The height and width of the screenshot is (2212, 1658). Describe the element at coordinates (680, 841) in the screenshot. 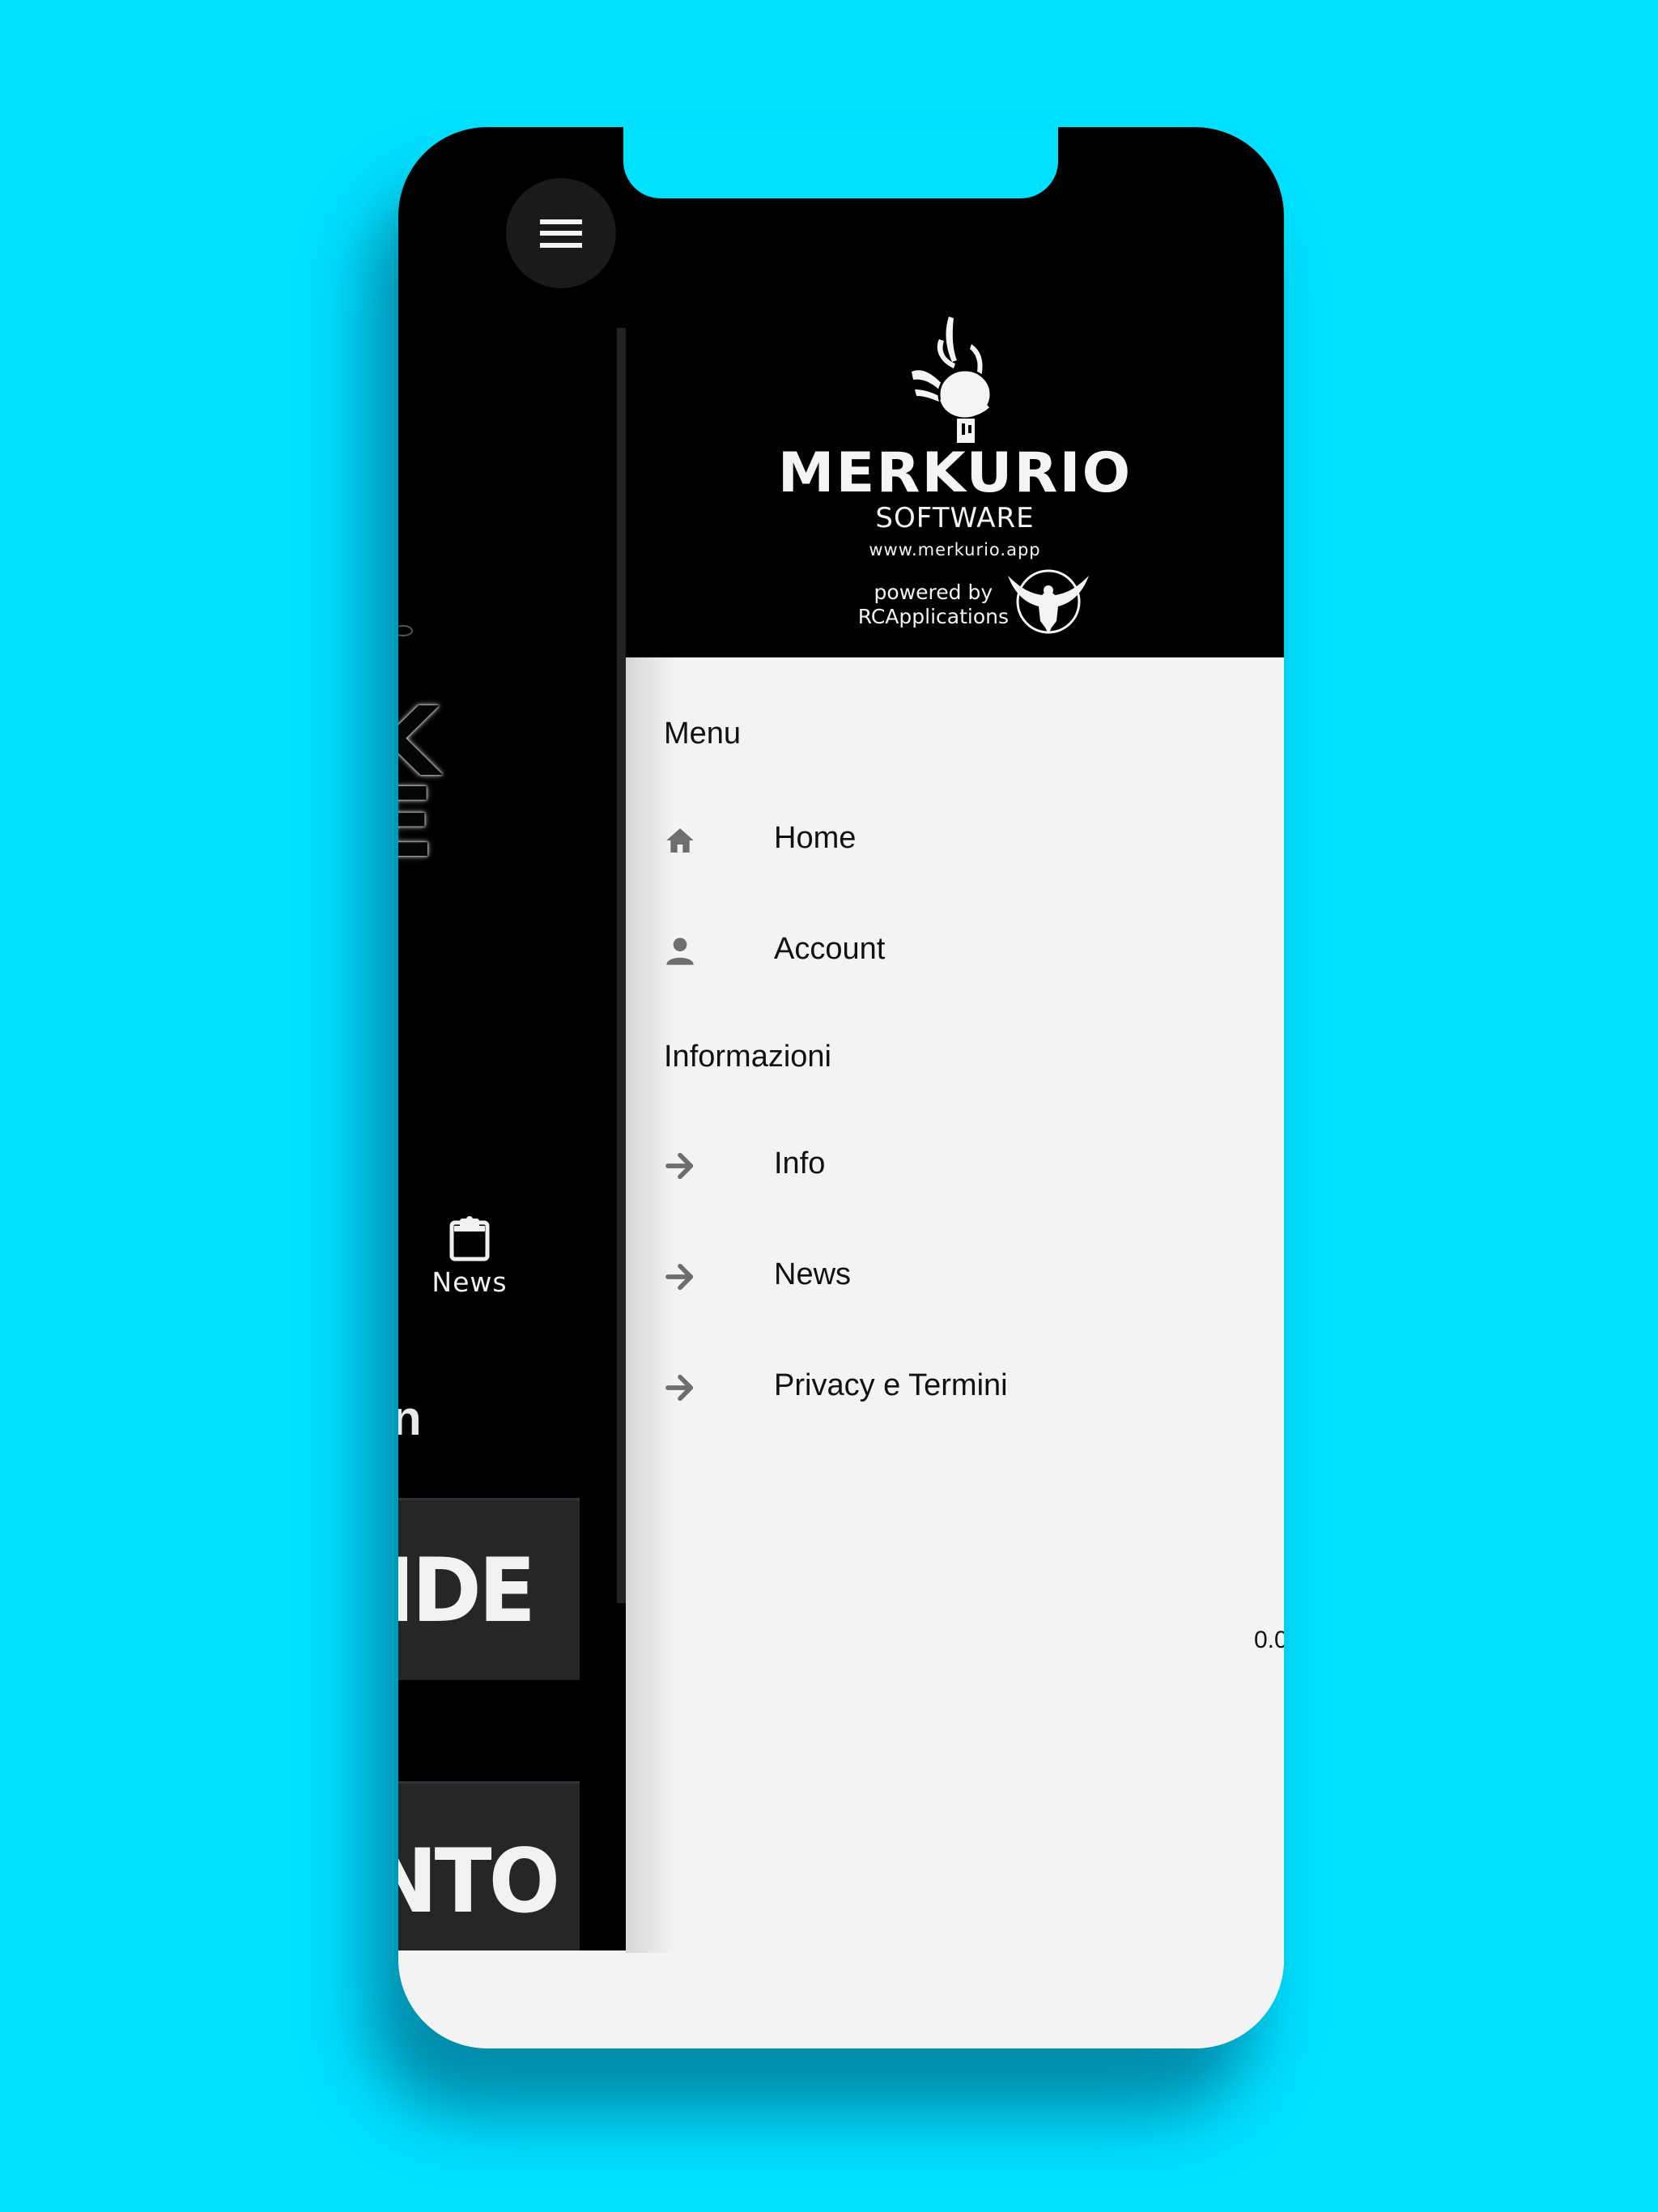

I see `home-icon` at that location.